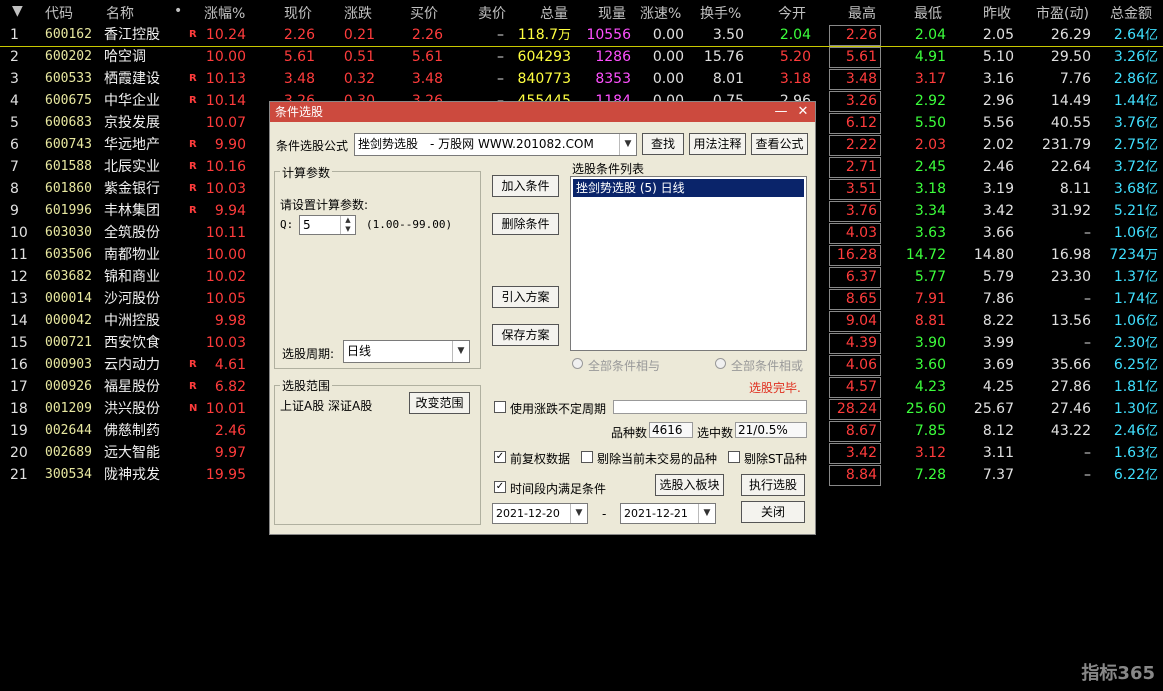 The height and width of the screenshot is (691, 1163). What do you see at coordinates (688, 263) in the screenshot?
I see `condition-list: 挫剑势选股 (5) 日线` at bounding box center [688, 263].